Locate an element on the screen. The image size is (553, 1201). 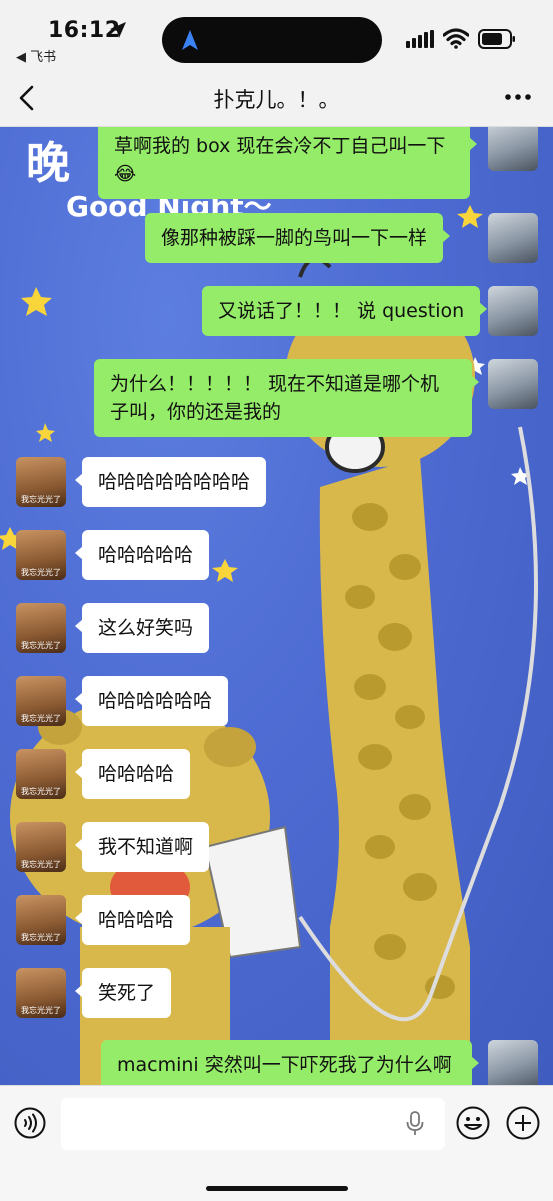
more-options-icon is located at coordinates (518, 97).